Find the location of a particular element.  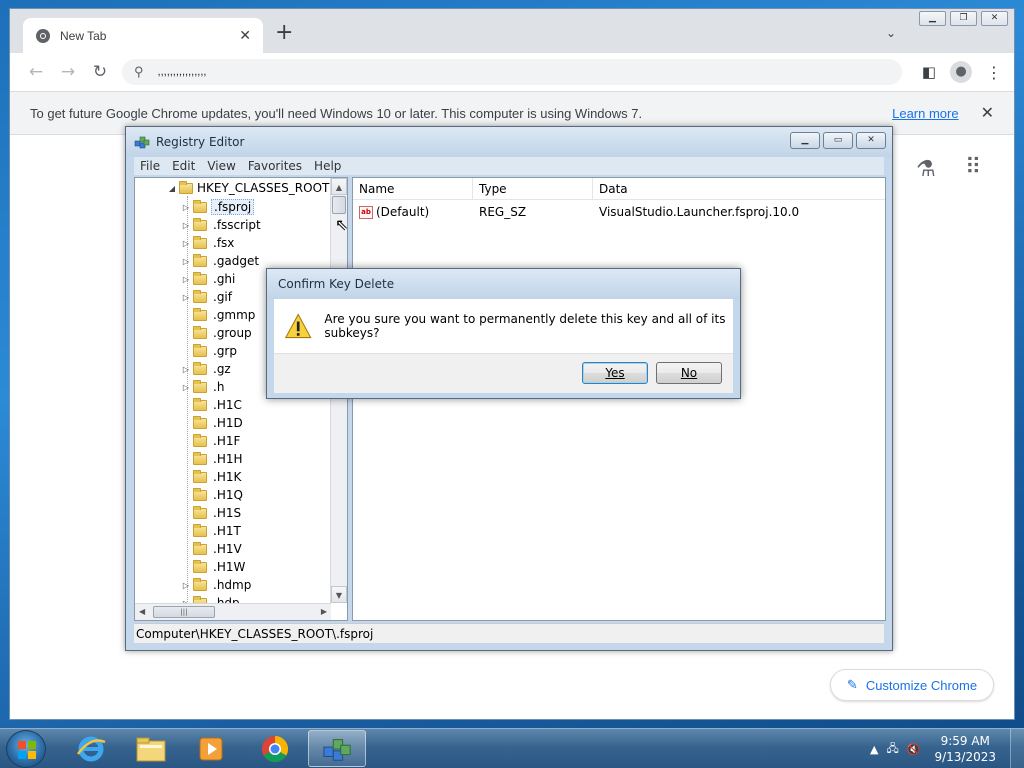

tree-item: ▷.H1C is located at coordinates (222, 405).